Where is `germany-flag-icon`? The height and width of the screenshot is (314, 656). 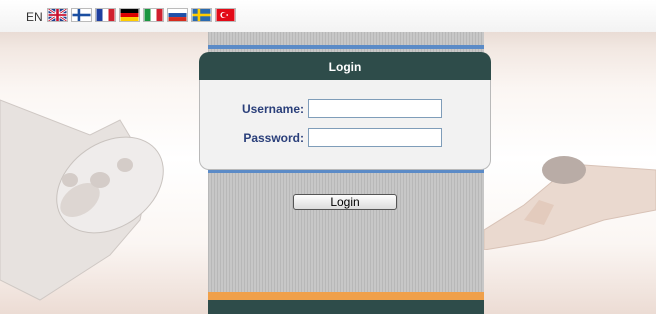 germany-flag-icon is located at coordinates (129, 15).